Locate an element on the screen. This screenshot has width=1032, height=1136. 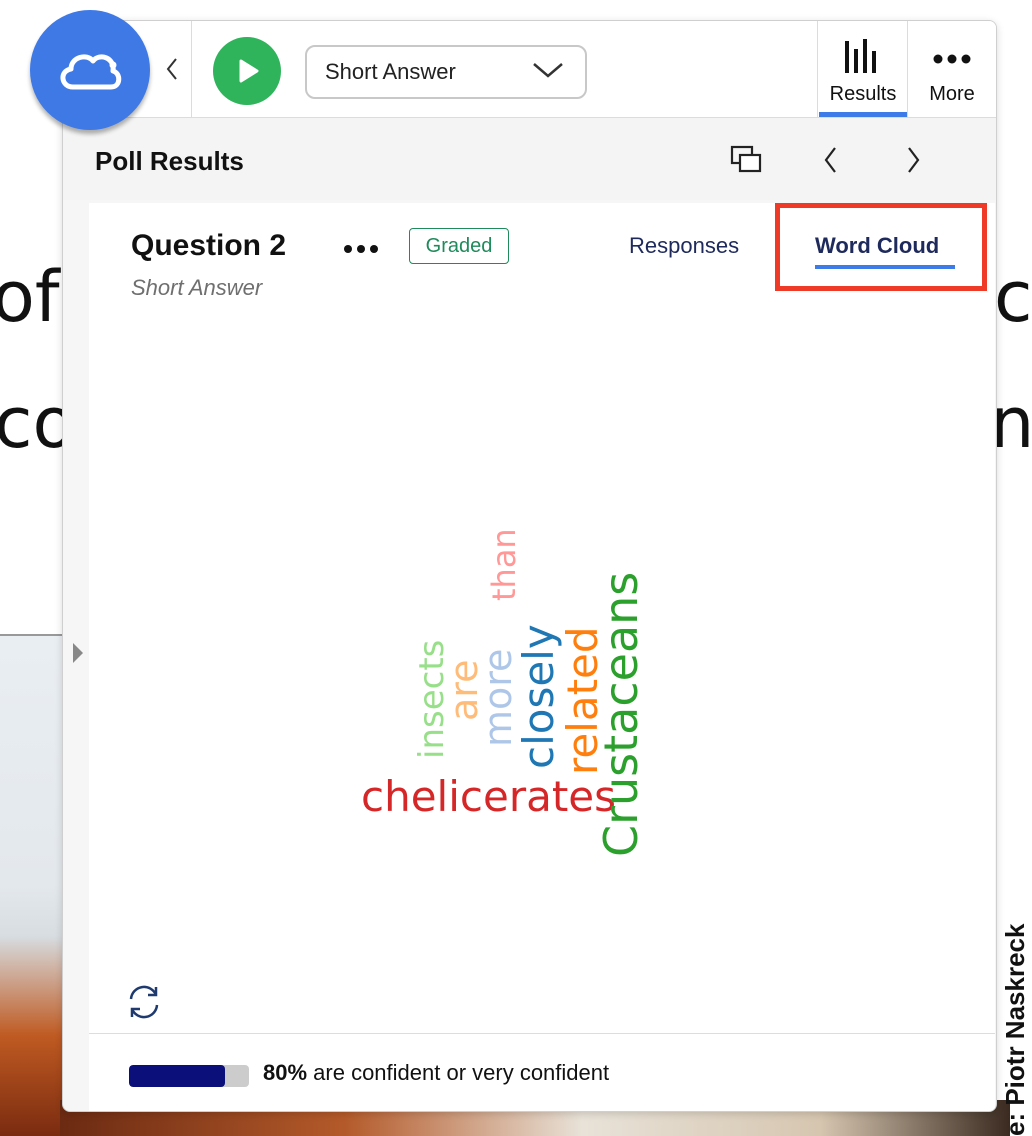
confidence-summary: 80% are confident or very confident is located at coordinates (436, 1073).